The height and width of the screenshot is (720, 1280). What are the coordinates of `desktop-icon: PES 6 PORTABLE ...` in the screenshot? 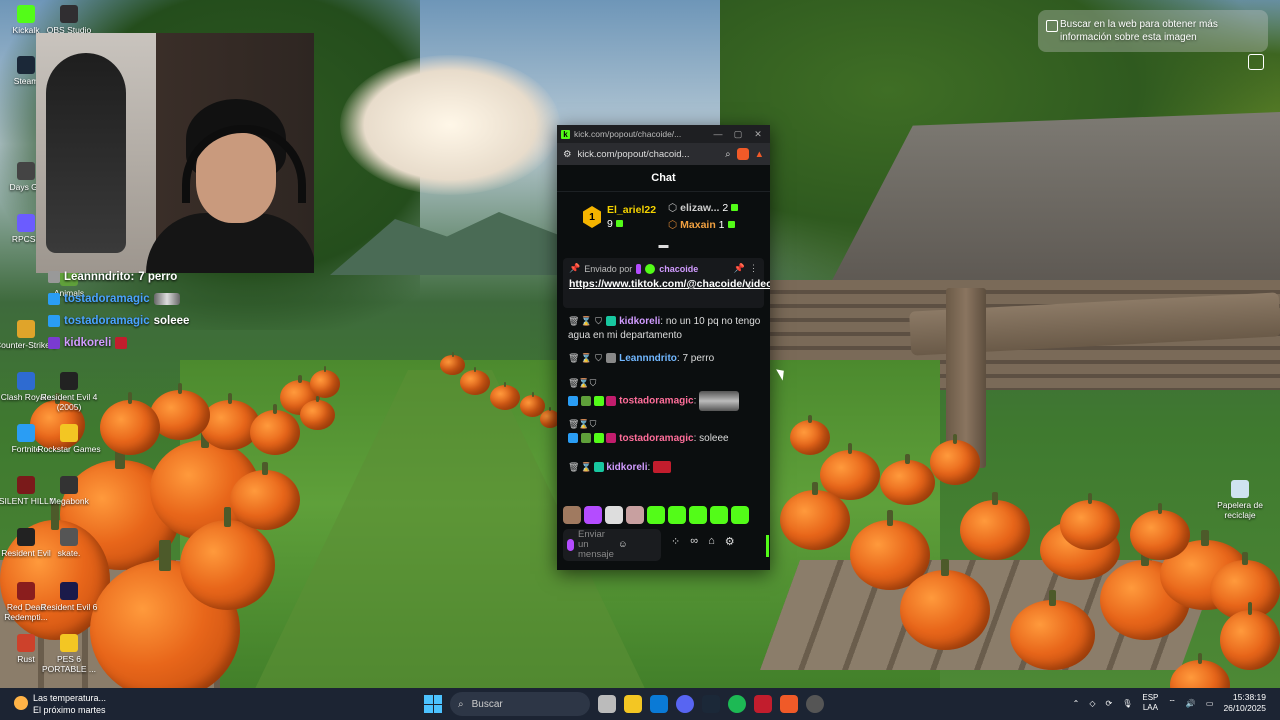 It's located at (69, 654).